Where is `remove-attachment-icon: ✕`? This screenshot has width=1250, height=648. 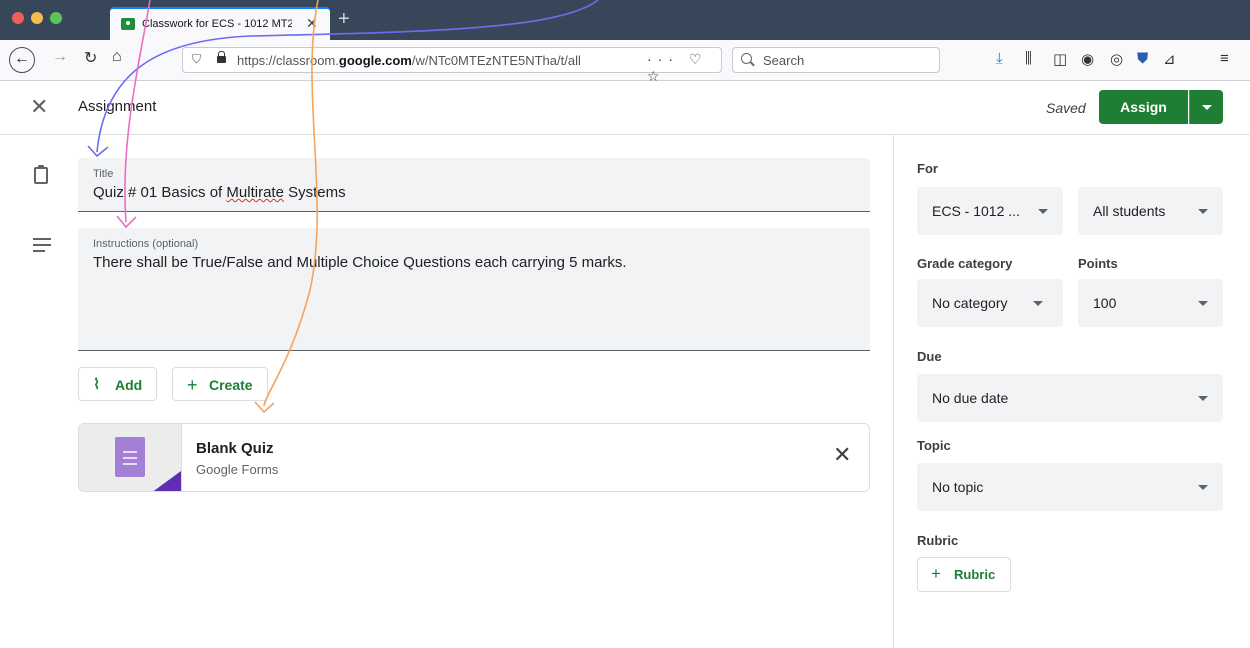 remove-attachment-icon: ✕ is located at coordinates (842, 455).